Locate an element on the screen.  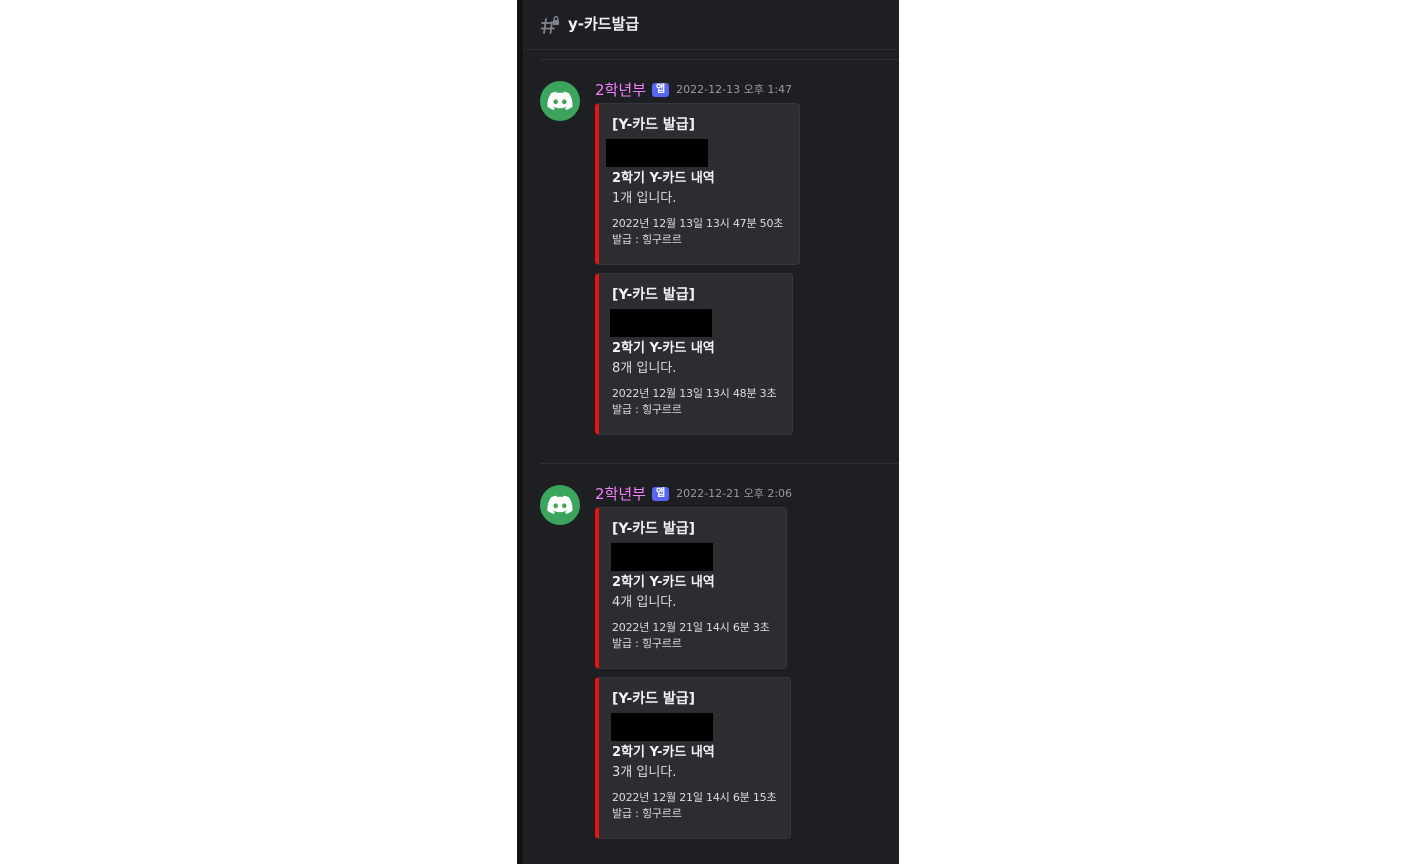
message-header: 2학년부 앱 2022-12-21 오후 2:06 is located at coordinates (693, 494).